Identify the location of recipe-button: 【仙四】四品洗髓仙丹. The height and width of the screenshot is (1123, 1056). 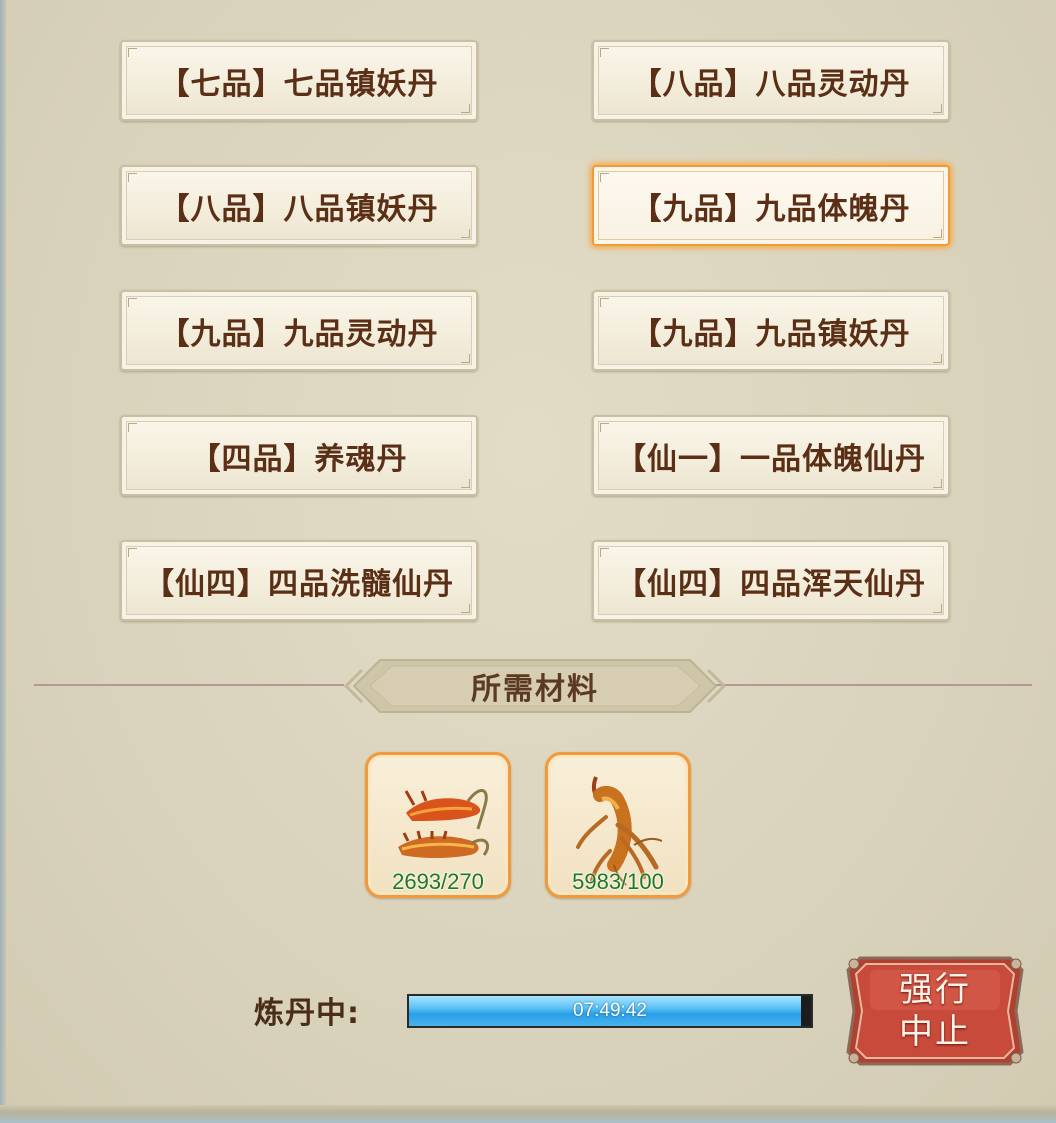
(299, 580).